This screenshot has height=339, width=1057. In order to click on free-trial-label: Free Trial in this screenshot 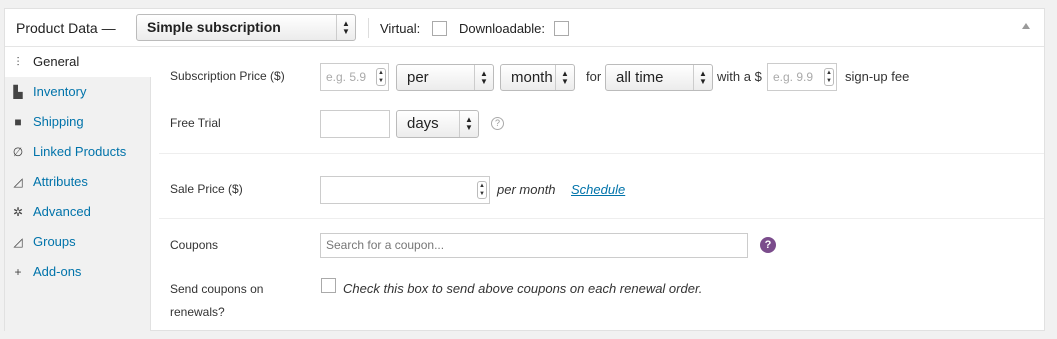, I will do `click(195, 123)`.